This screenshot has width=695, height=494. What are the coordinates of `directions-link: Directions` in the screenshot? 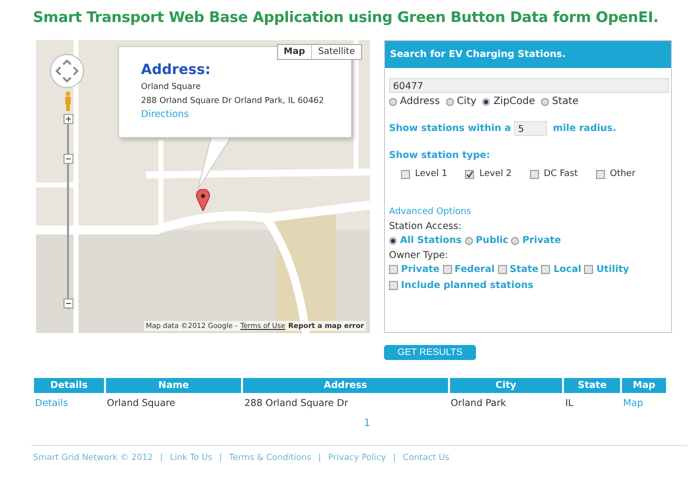 It's located at (165, 114).